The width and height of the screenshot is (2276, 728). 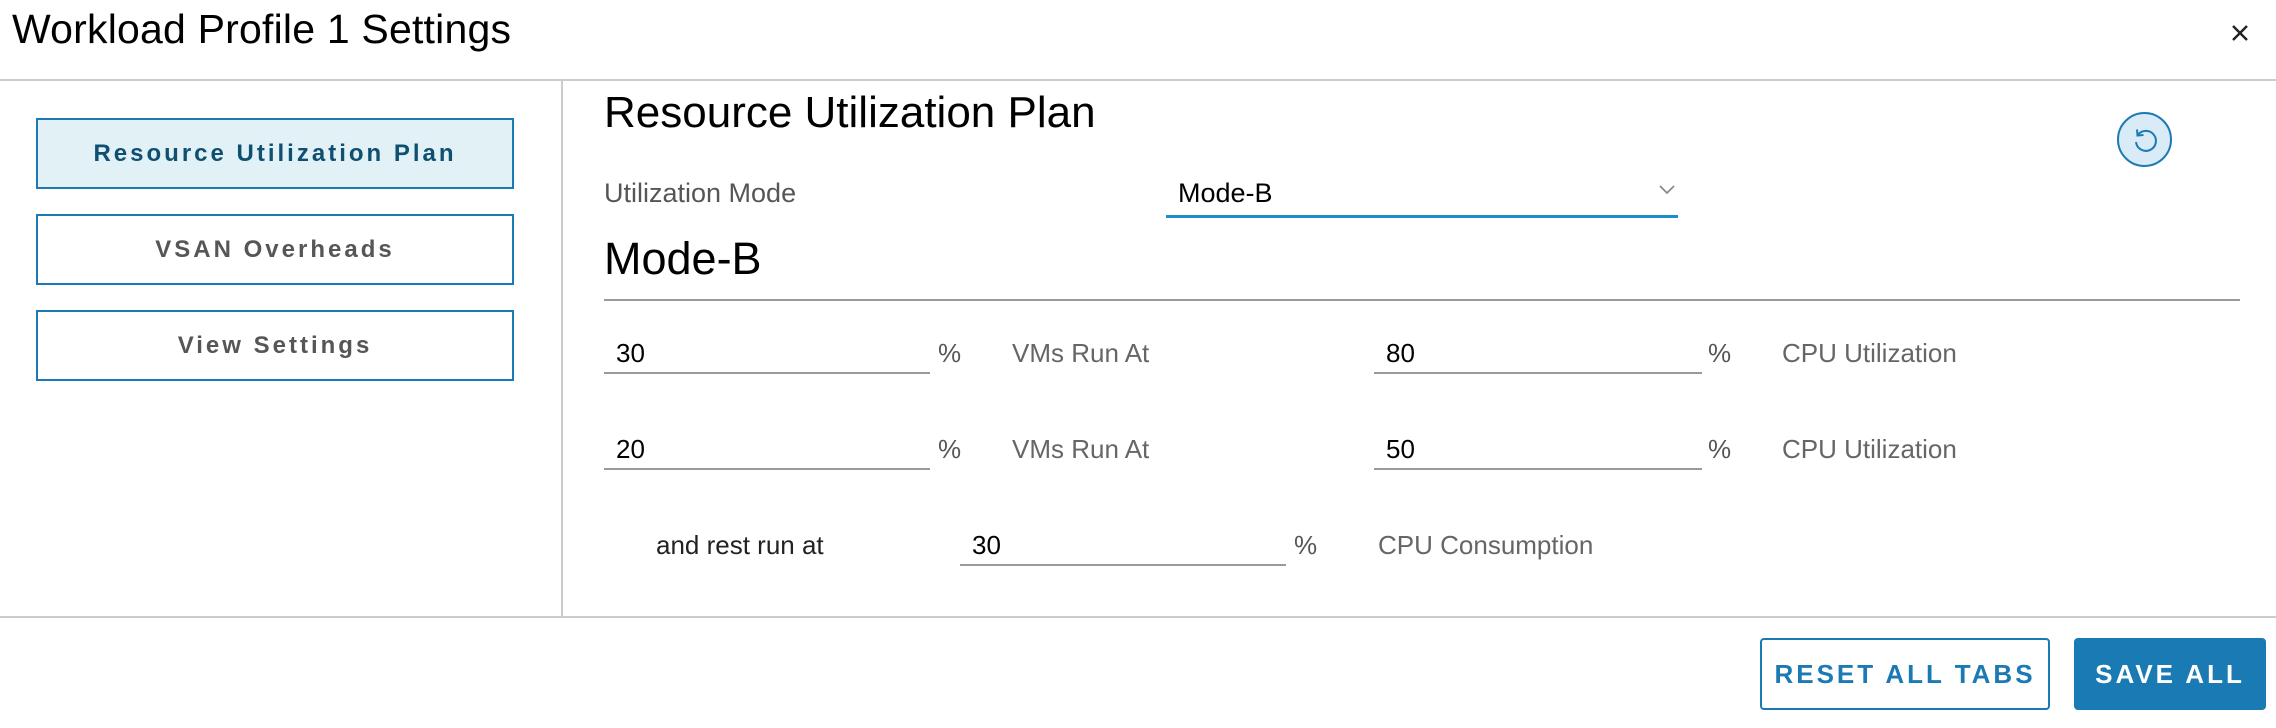 What do you see at coordinates (1667, 190) in the screenshot?
I see `chevron-down-icon` at bounding box center [1667, 190].